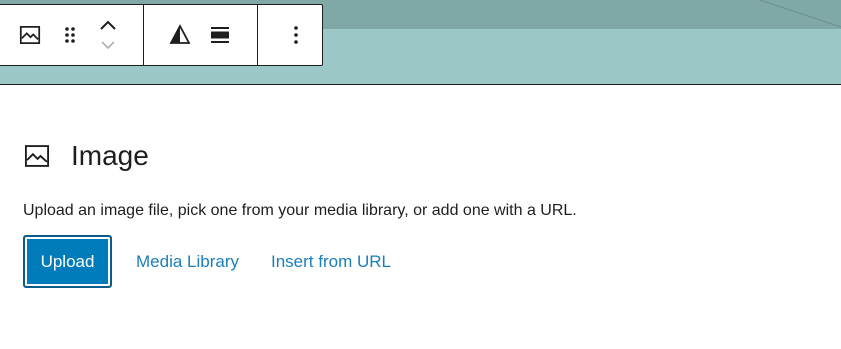 The image size is (841, 349). What do you see at coordinates (67, 261) in the screenshot?
I see `upload-button: Upload` at bounding box center [67, 261].